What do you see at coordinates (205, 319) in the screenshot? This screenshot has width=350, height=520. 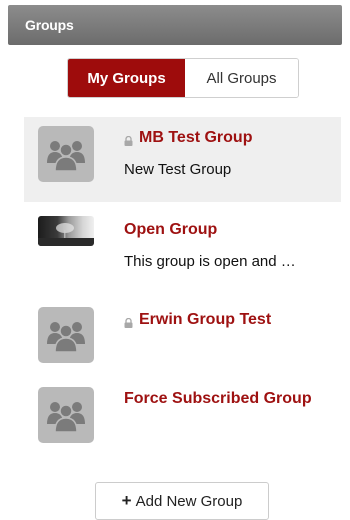 I see `group-name-text: Erwin Group Test` at bounding box center [205, 319].